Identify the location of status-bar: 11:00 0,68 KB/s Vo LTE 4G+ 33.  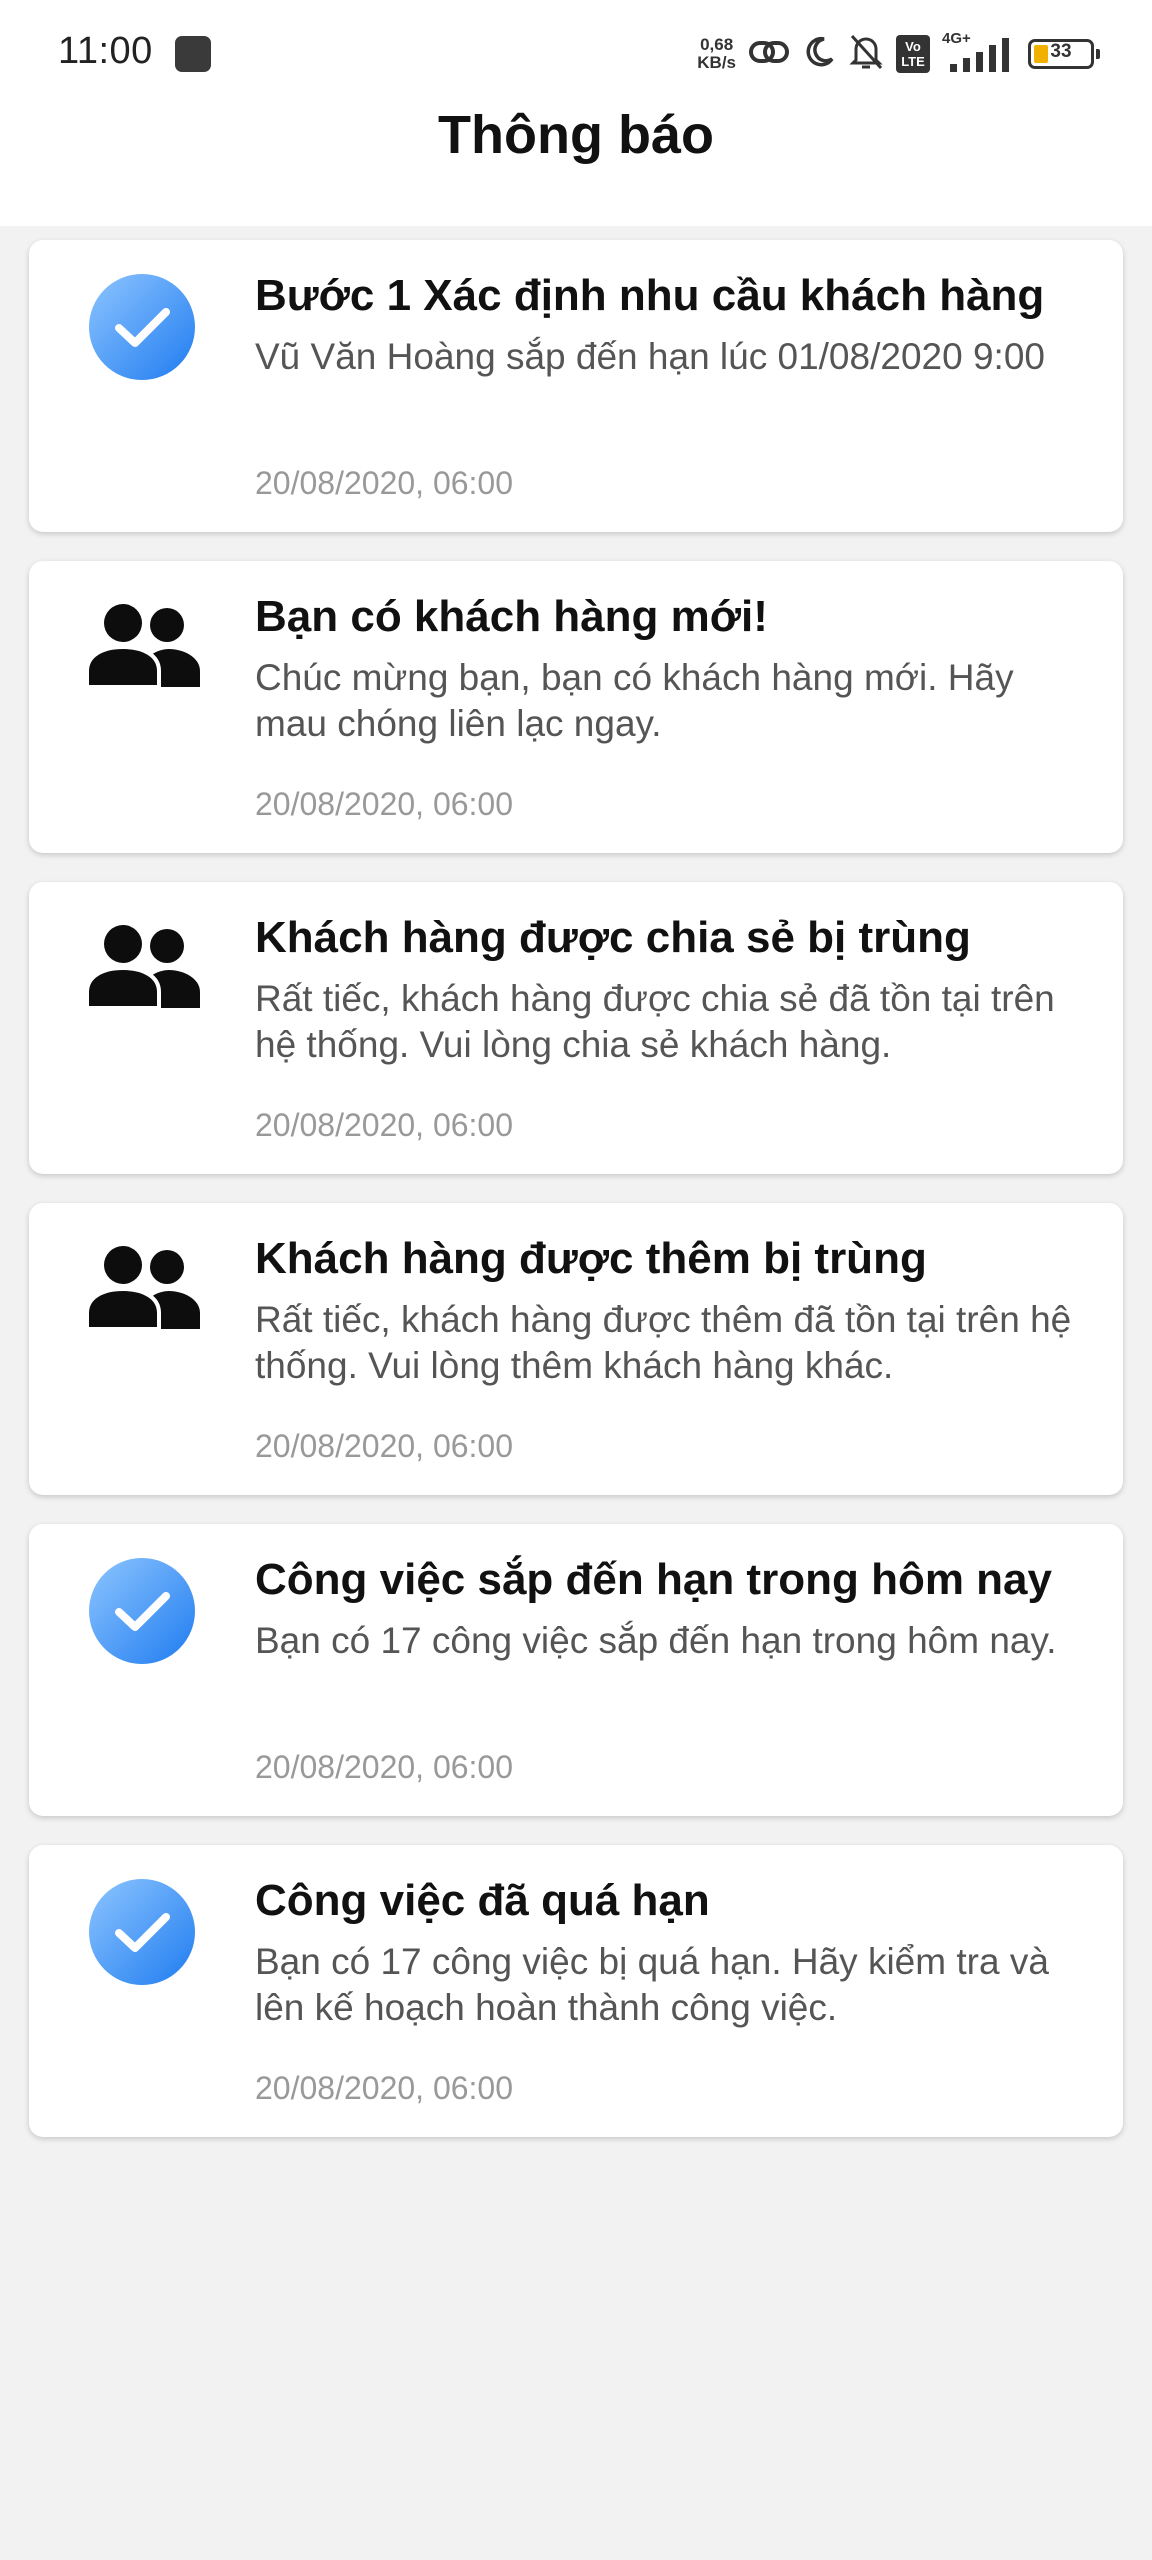
(576, 55).